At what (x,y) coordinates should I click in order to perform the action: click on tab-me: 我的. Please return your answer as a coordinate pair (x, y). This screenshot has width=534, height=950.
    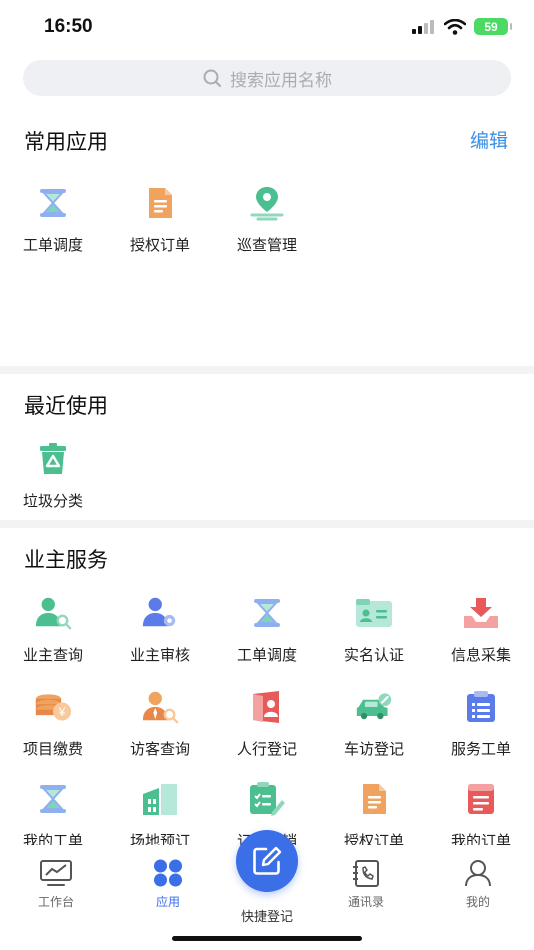
    Looking at the image, I should click on (478, 884).